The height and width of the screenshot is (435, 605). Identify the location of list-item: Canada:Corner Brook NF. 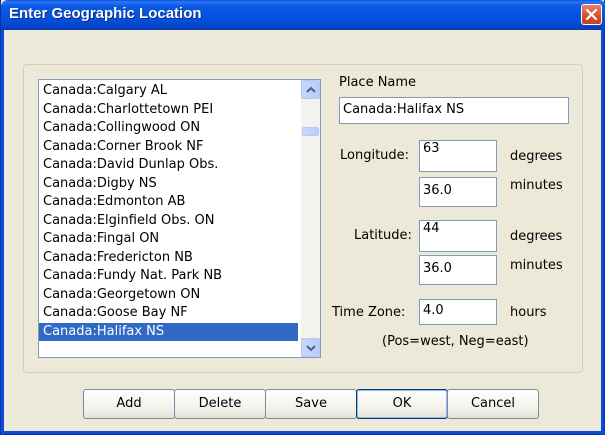
(168, 147).